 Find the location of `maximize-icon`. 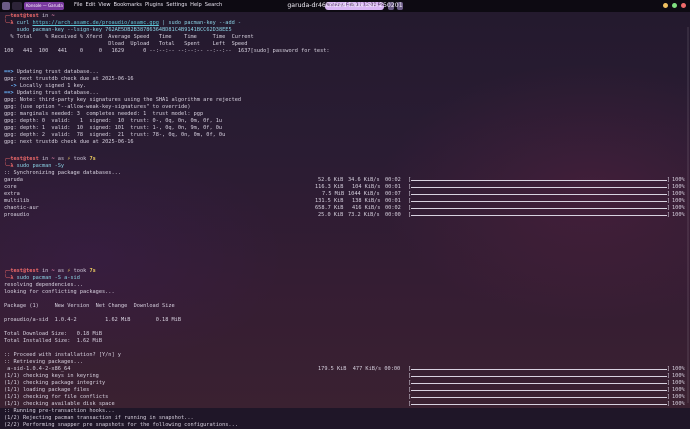

maximize-icon is located at coordinates (674, 5).